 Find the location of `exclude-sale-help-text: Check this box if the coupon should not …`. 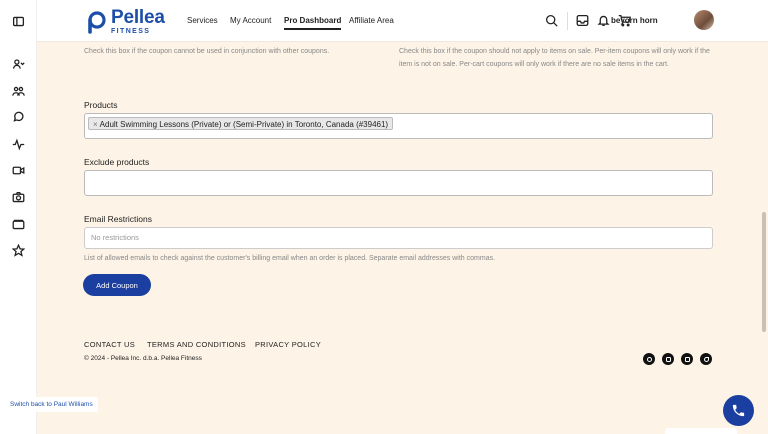

exclude-sale-help-text: Check this box if the coupon should not … is located at coordinates (554, 58).